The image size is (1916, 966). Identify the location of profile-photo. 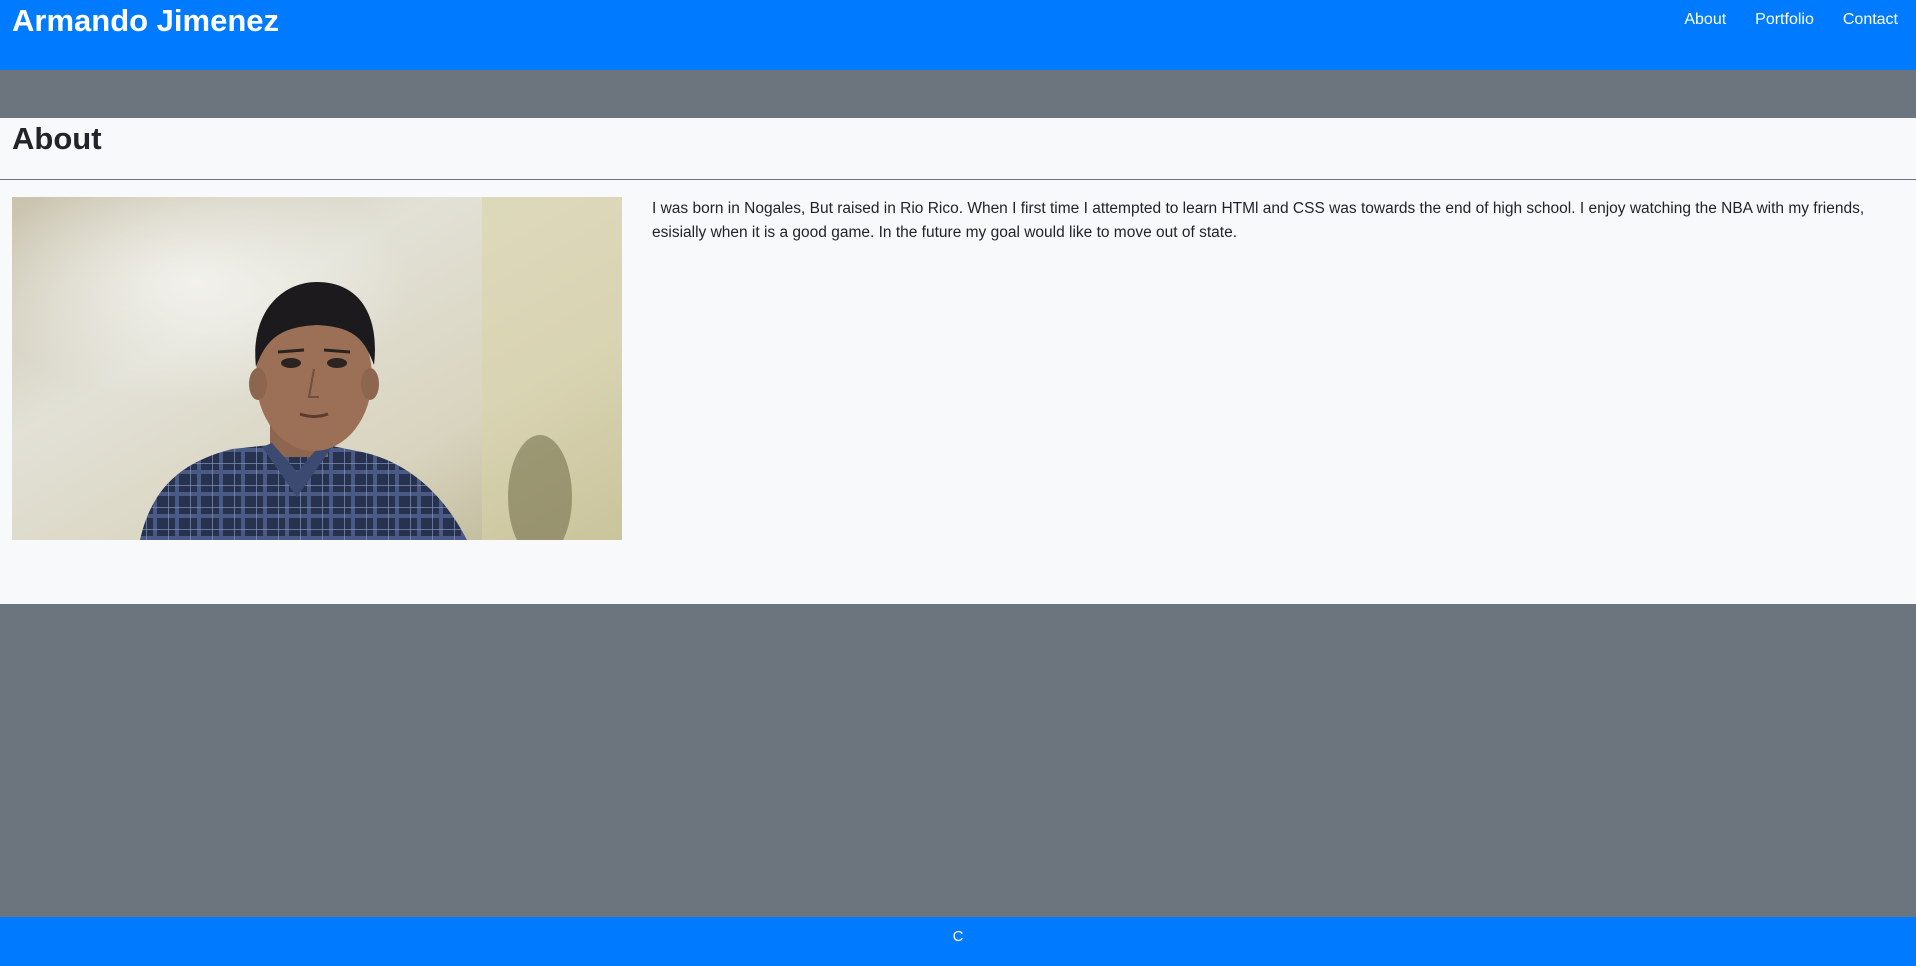
(317, 368).